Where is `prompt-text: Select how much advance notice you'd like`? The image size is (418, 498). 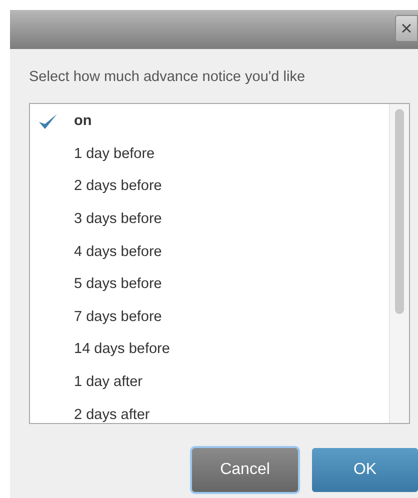
prompt-text: Select how much advance notice you'd like is located at coordinates (167, 77).